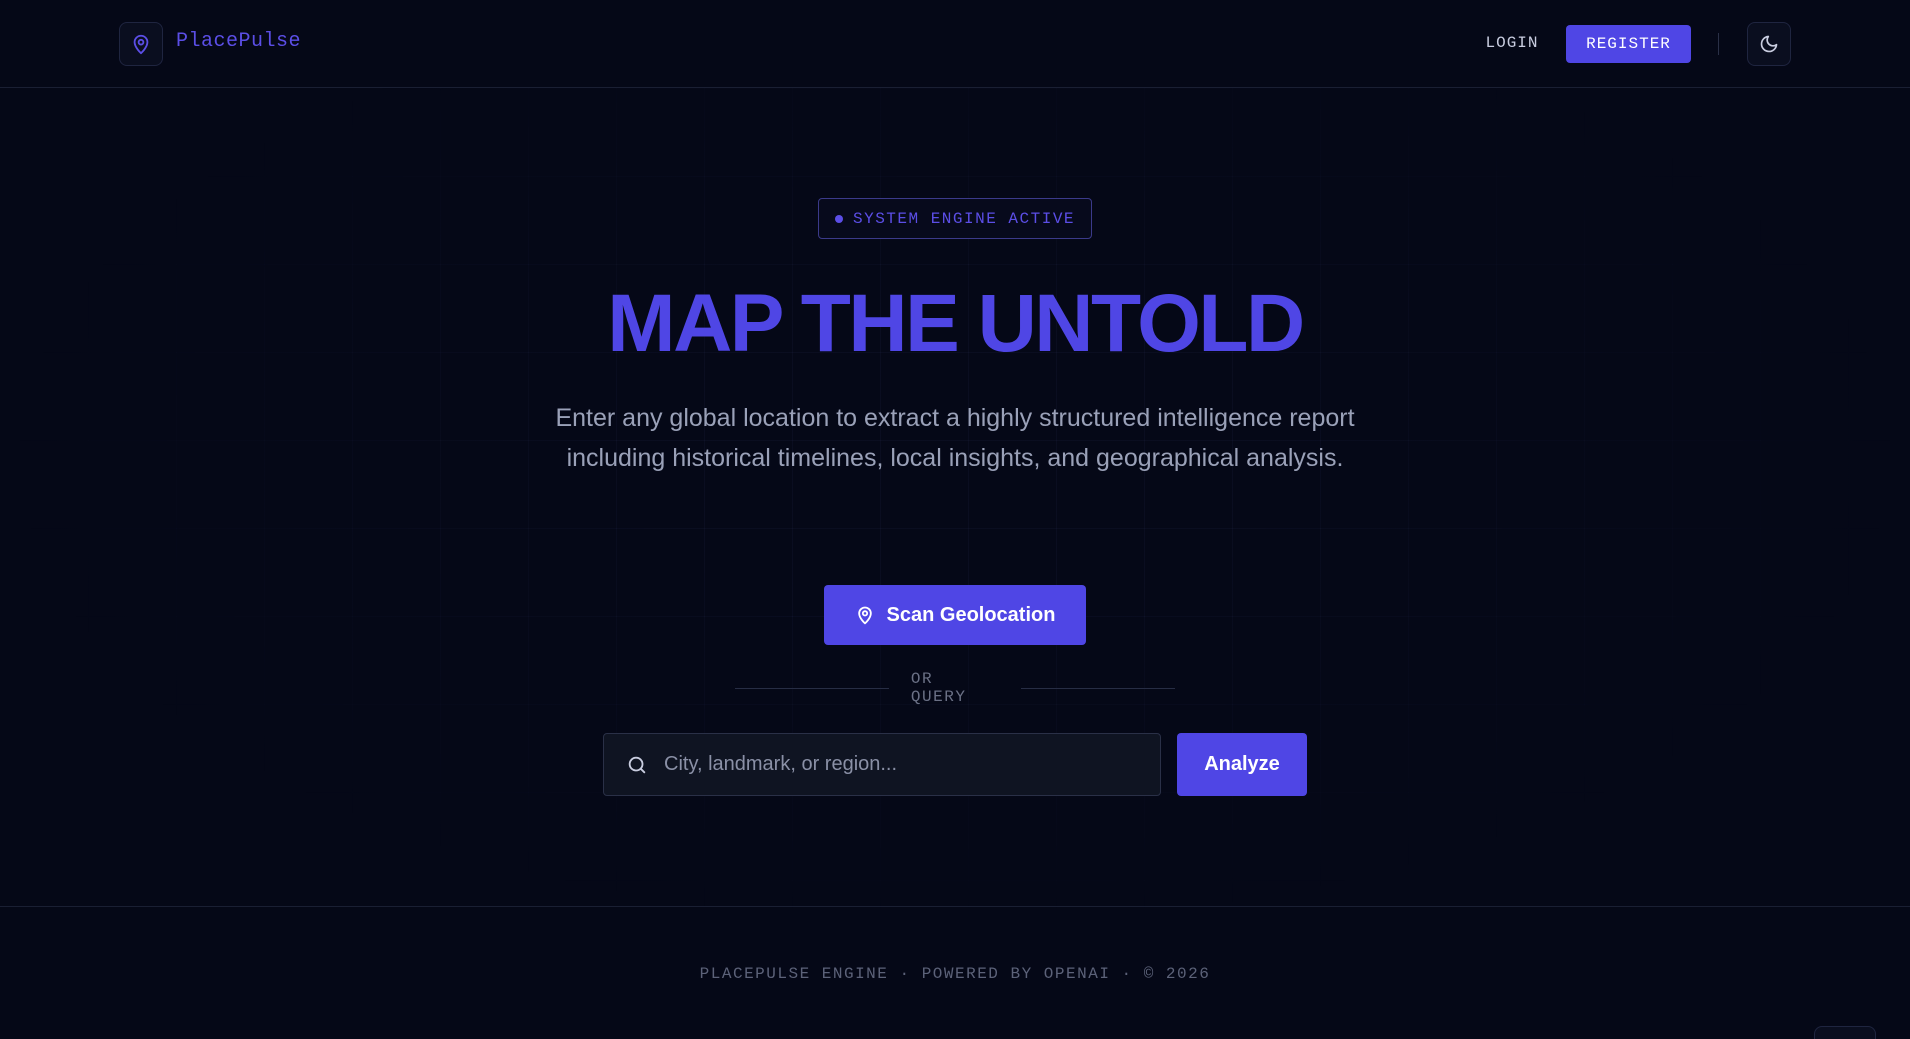 This screenshot has height=1039, width=1910. Describe the element at coordinates (1512, 43) in the screenshot. I see `login-button: LOGIN` at that location.